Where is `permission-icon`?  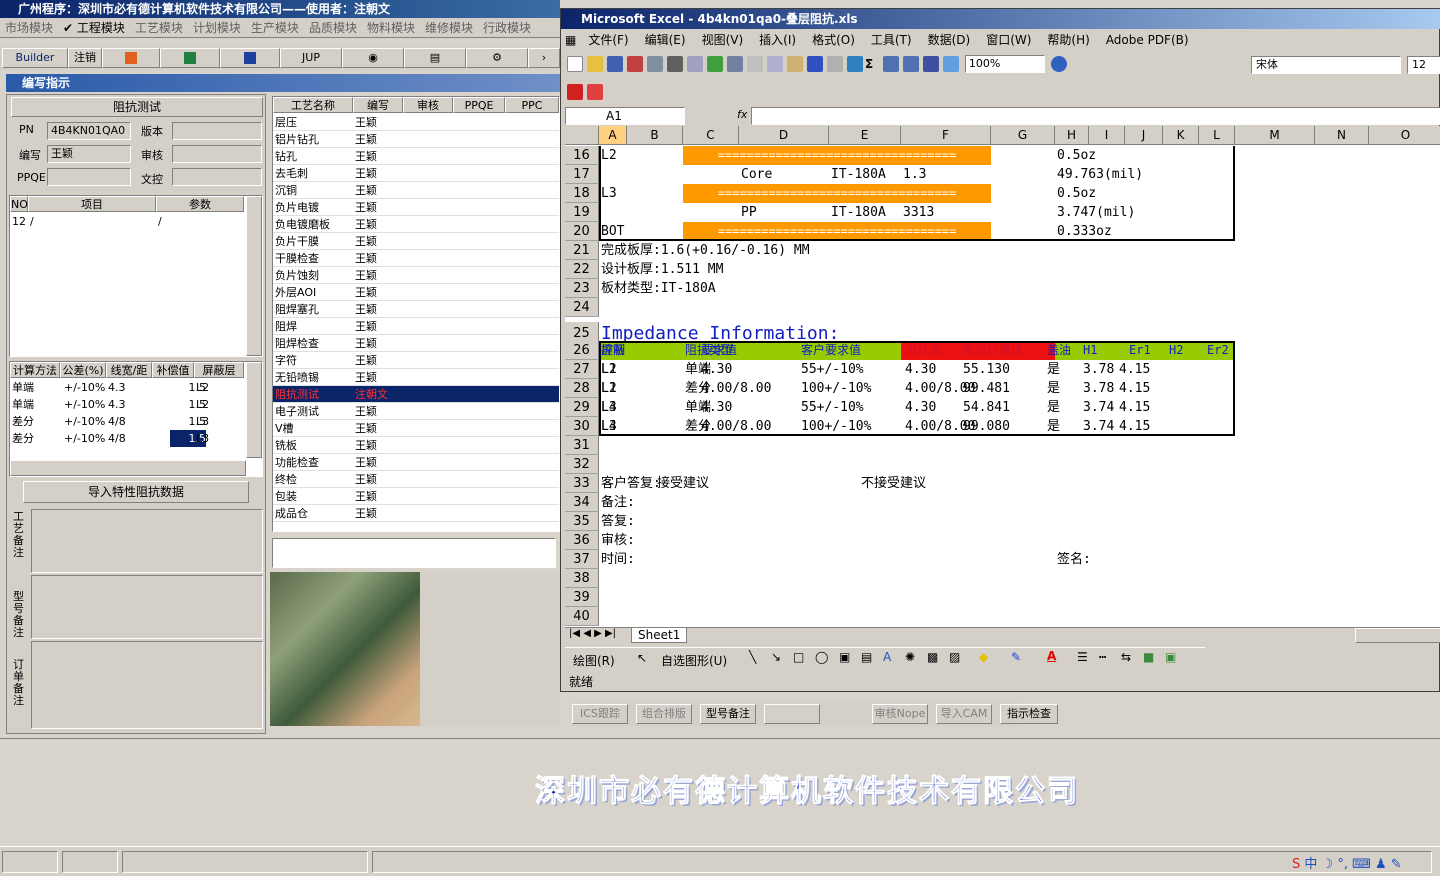
permission-icon is located at coordinates (635, 64).